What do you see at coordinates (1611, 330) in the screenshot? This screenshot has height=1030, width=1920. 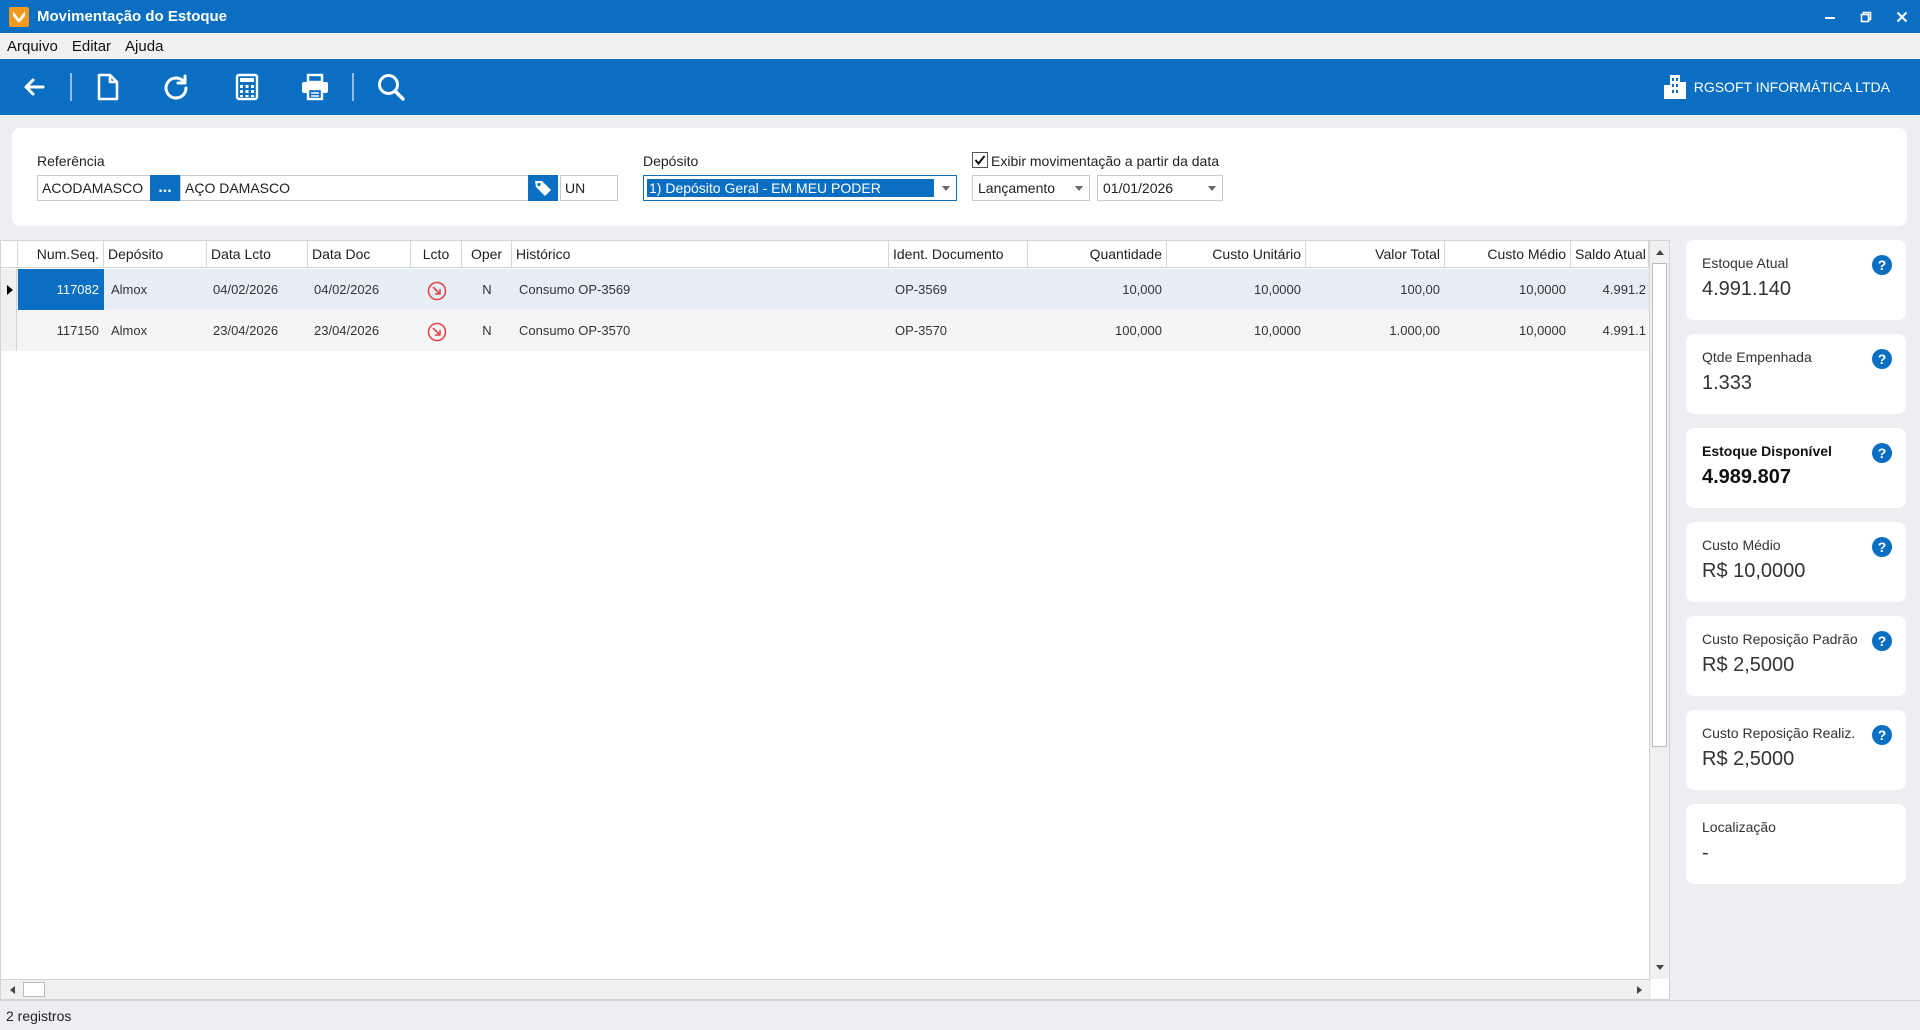 I see `cell-saldo-atual: 4.991.1` at bounding box center [1611, 330].